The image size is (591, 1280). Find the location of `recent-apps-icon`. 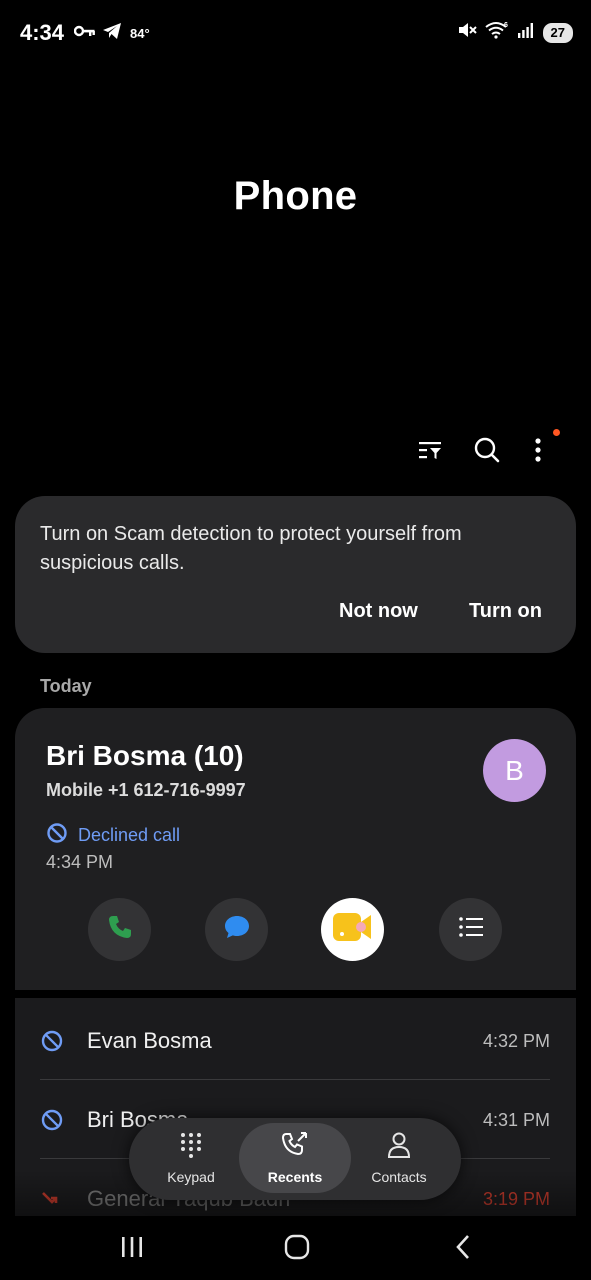

recent-apps-icon is located at coordinates (132, 1247).